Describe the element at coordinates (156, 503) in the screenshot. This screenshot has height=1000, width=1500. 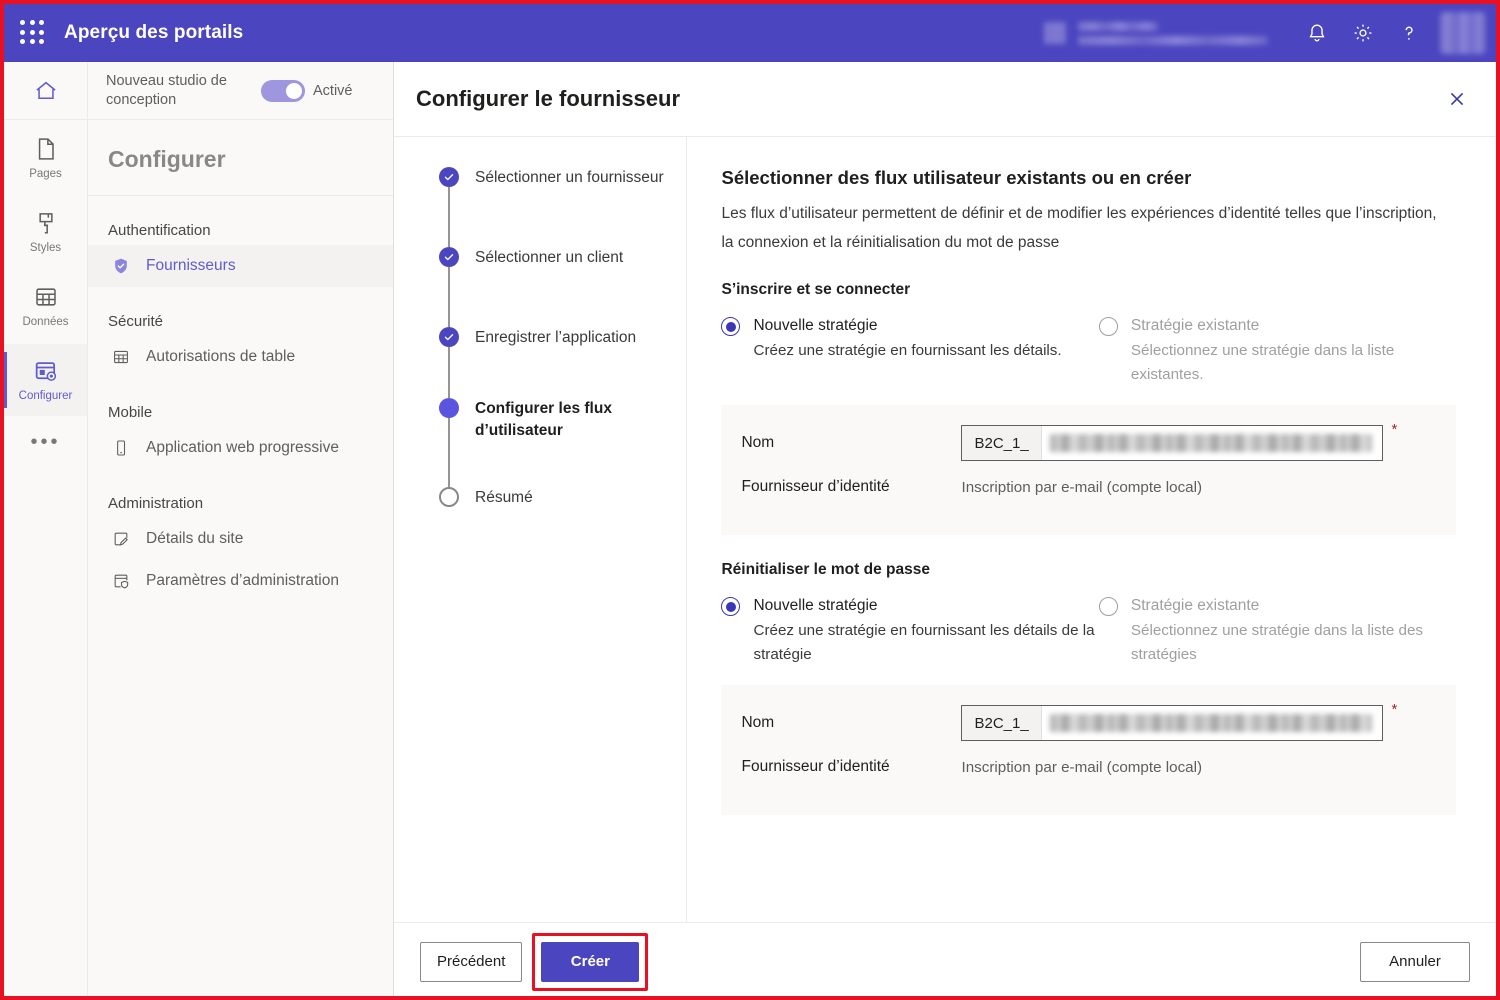
I see `nav-group-title-administration: Administration` at that location.